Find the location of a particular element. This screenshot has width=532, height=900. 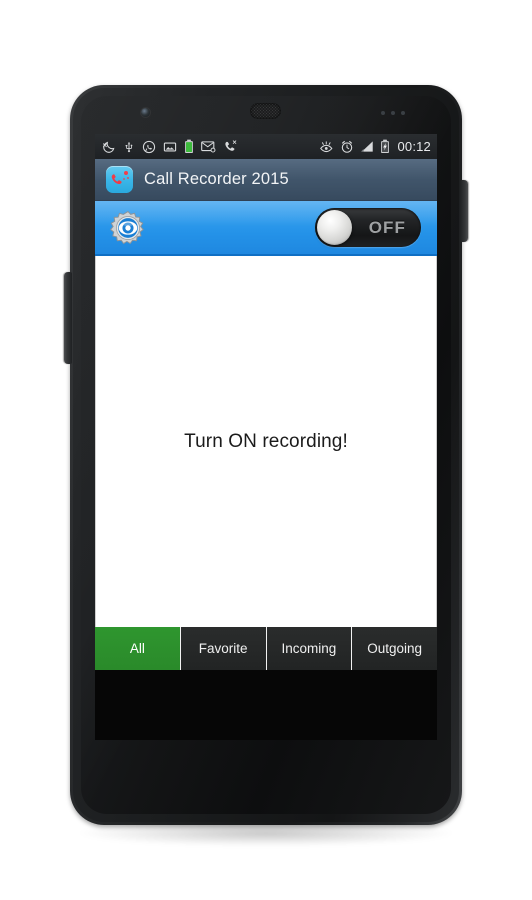

recording-on-off-switch: OFF is located at coordinates (368, 227).